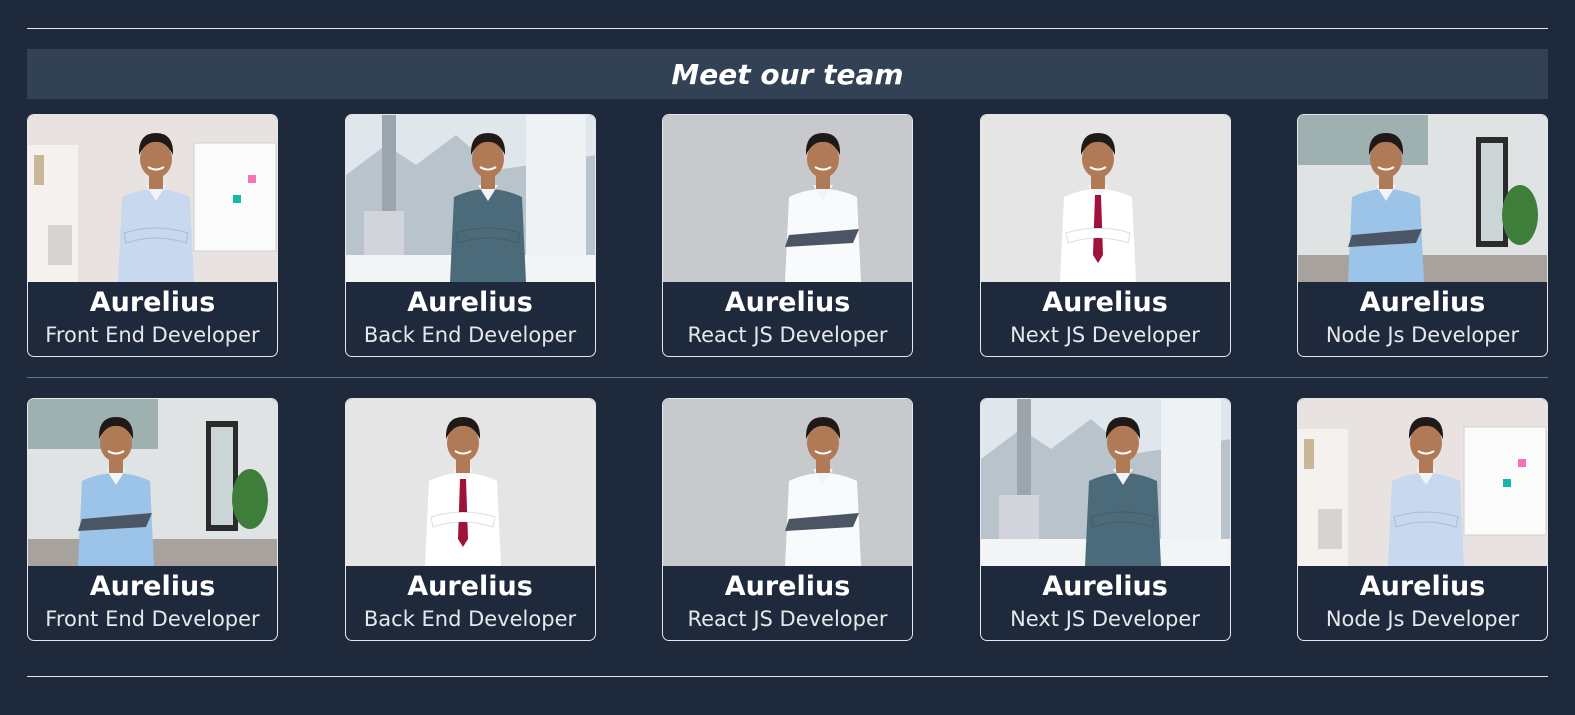 Image resolution: width=1575 pixels, height=715 pixels. I want to click on top-divider, so click(787, 28).